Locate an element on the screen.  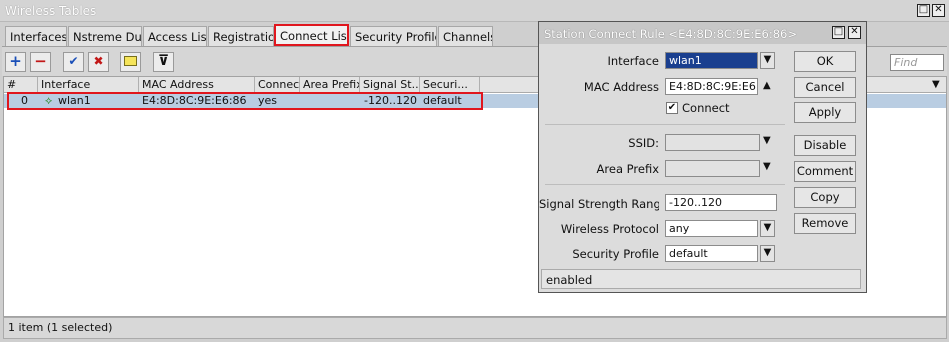
add-button: + is located at coordinates (15, 62).